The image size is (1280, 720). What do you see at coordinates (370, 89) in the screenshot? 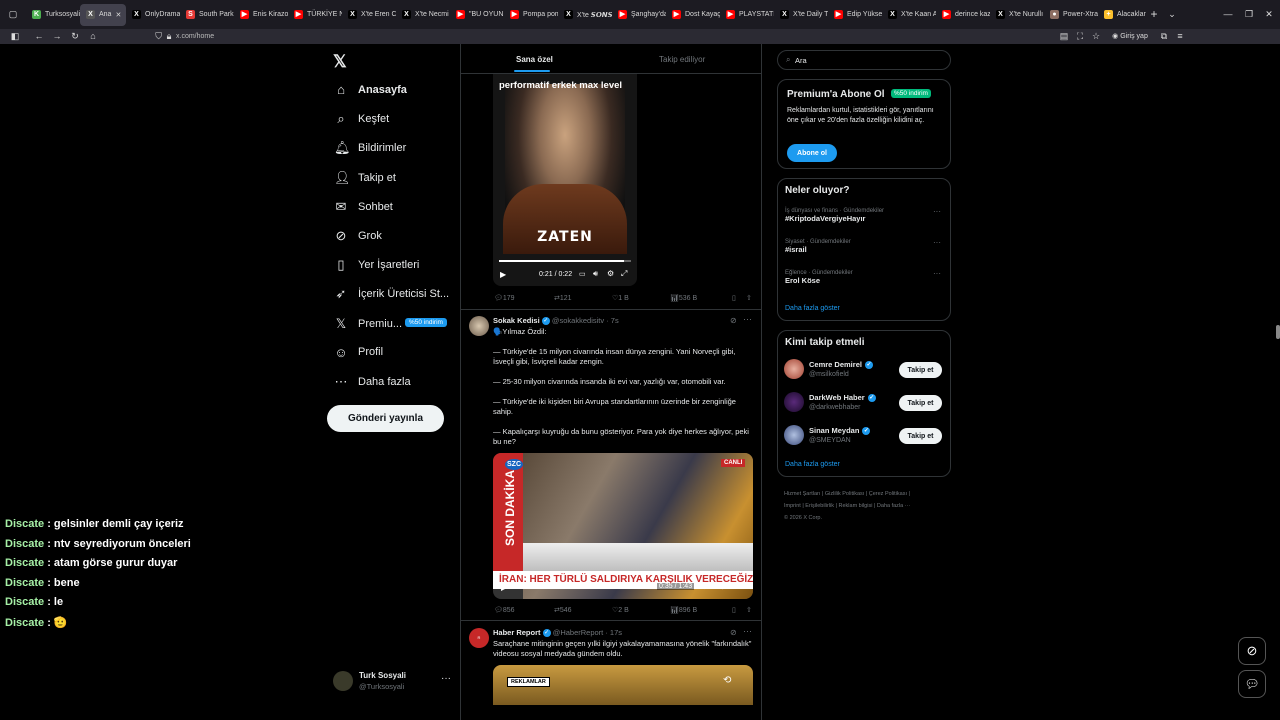
I see `nav-item-home: ⌂ Anasayfa` at bounding box center [370, 89].